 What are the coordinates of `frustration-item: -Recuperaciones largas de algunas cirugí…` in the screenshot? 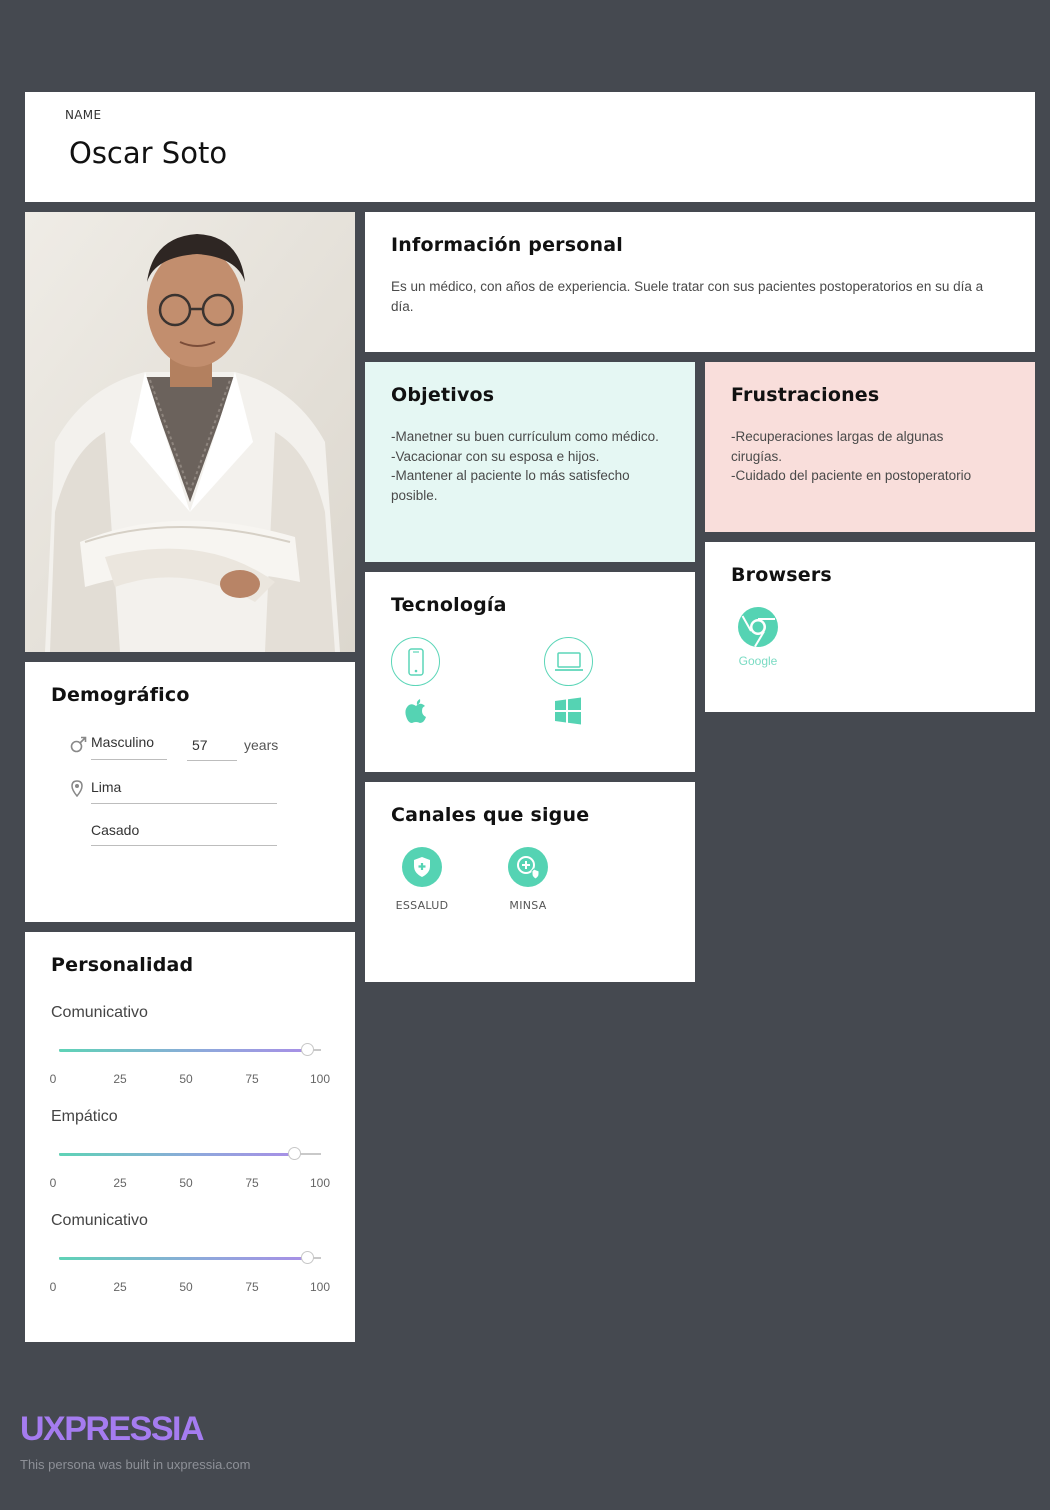 It's located at (837, 446).